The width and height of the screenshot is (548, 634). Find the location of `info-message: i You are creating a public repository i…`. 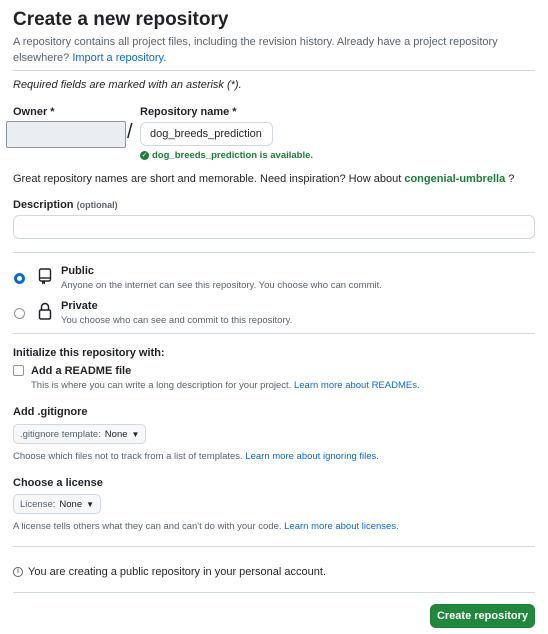

info-message: i You are creating a public repository i… is located at coordinates (169, 572).